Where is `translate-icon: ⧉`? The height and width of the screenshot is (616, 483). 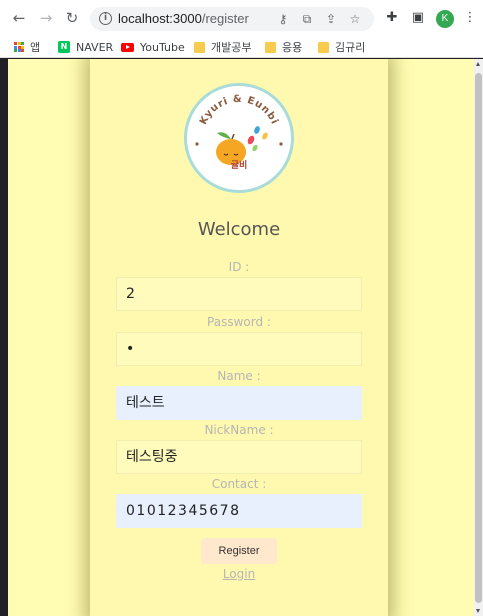 translate-icon: ⧉ is located at coordinates (307, 19).